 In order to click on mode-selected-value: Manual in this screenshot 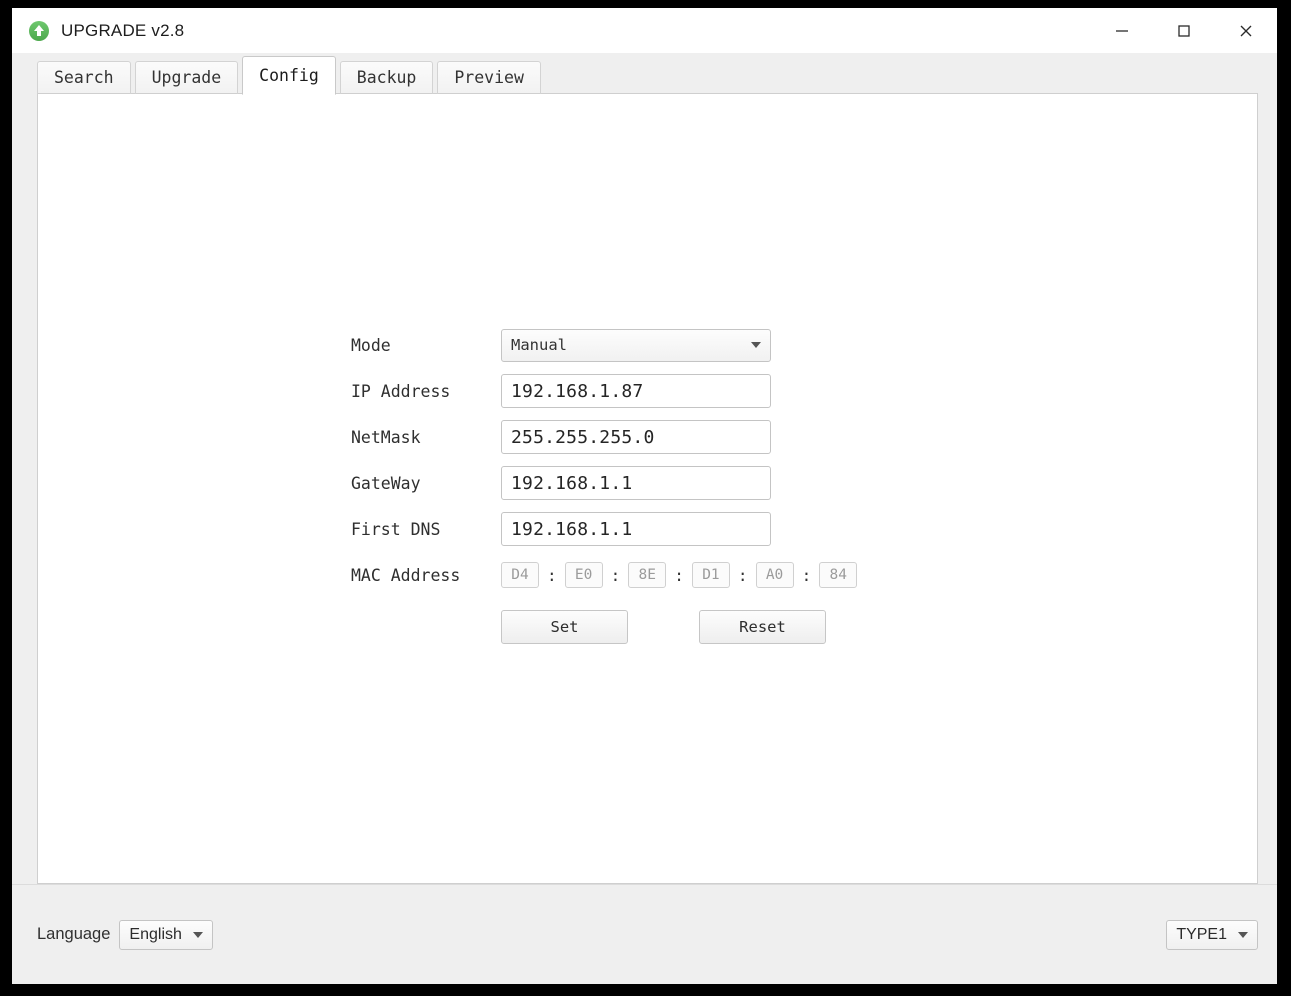, I will do `click(539, 345)`.